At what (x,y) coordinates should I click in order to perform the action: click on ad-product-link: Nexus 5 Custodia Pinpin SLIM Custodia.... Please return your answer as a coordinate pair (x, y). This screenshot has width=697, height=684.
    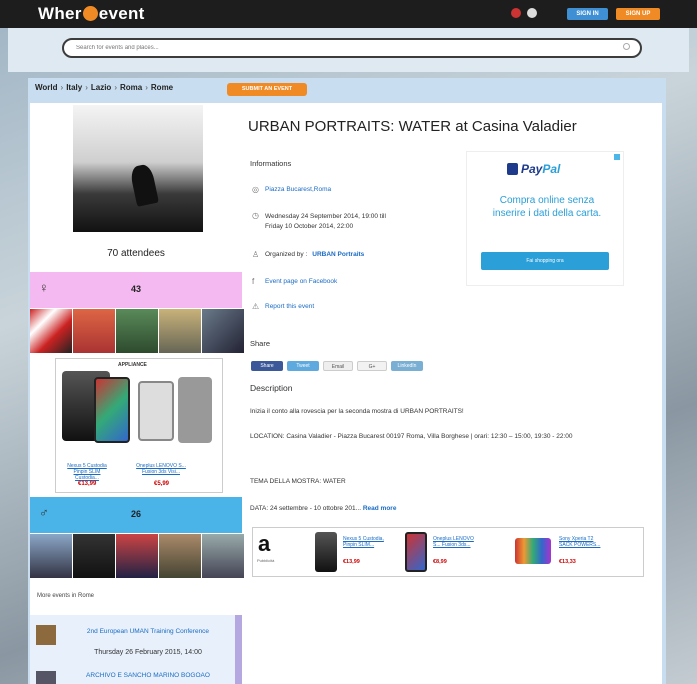
    Looking at the image, I should click on (87, 472).